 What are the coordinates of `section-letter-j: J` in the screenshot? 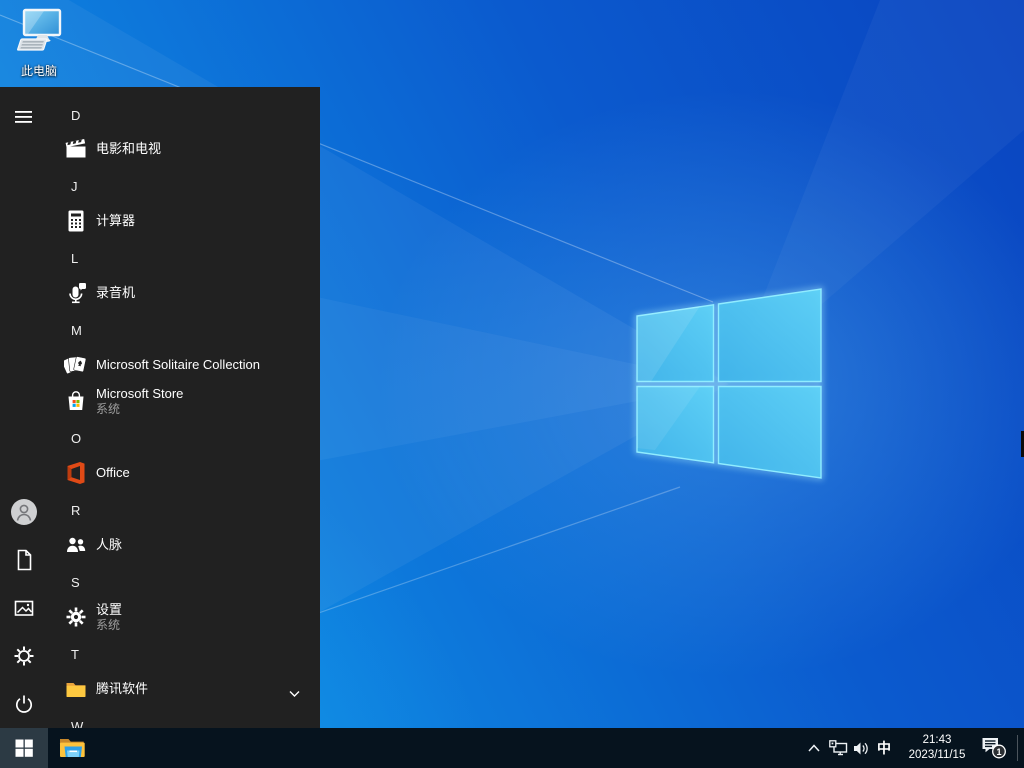 It's located at (160, 187).